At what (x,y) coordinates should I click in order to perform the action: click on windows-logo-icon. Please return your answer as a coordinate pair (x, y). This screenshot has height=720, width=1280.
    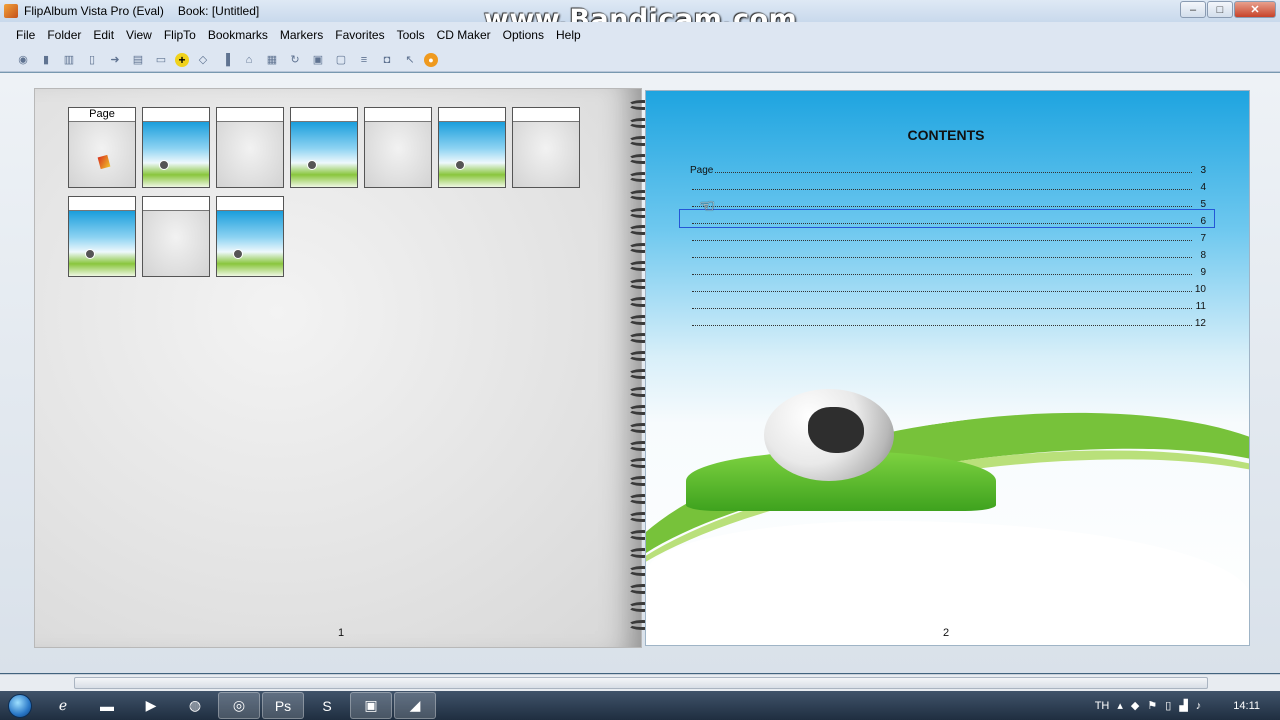
    Looking at the image, I should click on (20, 705).